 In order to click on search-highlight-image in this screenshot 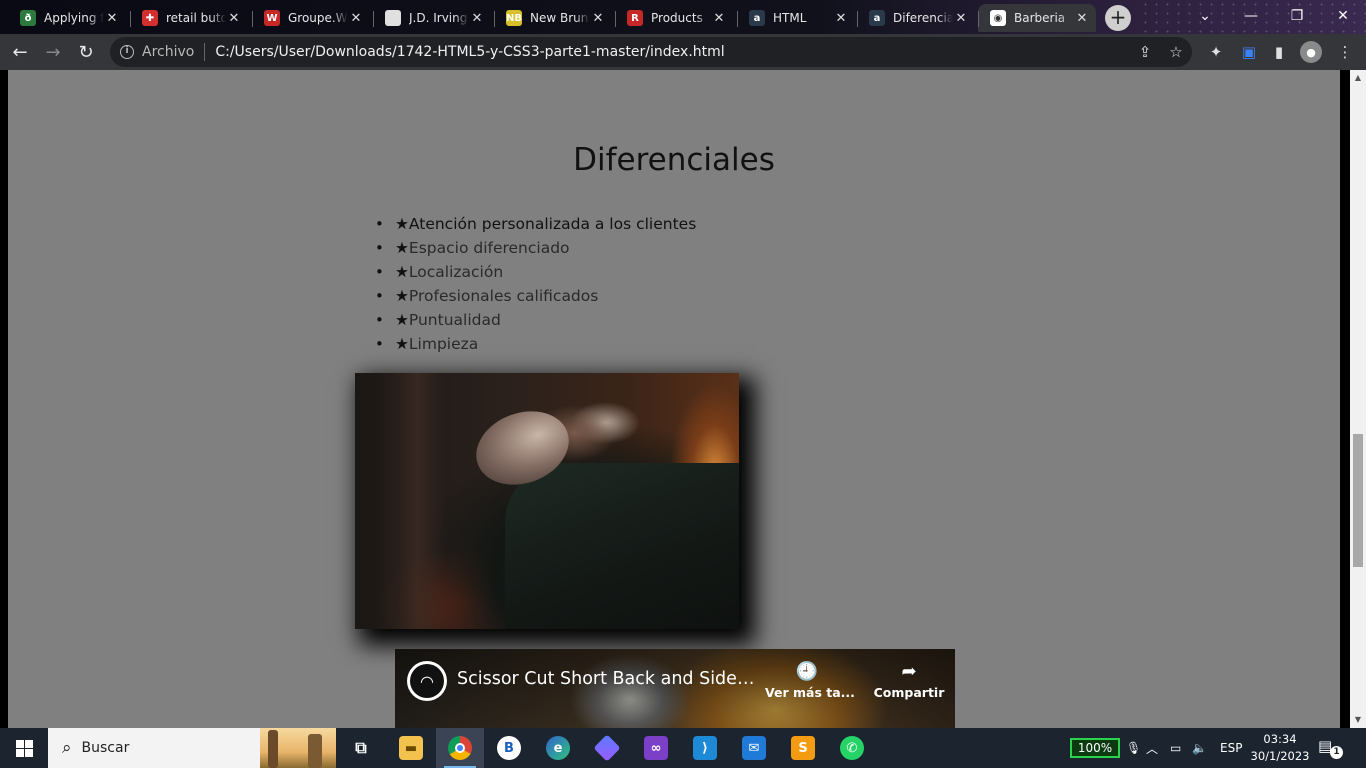, I will do `click(298, 748)`.